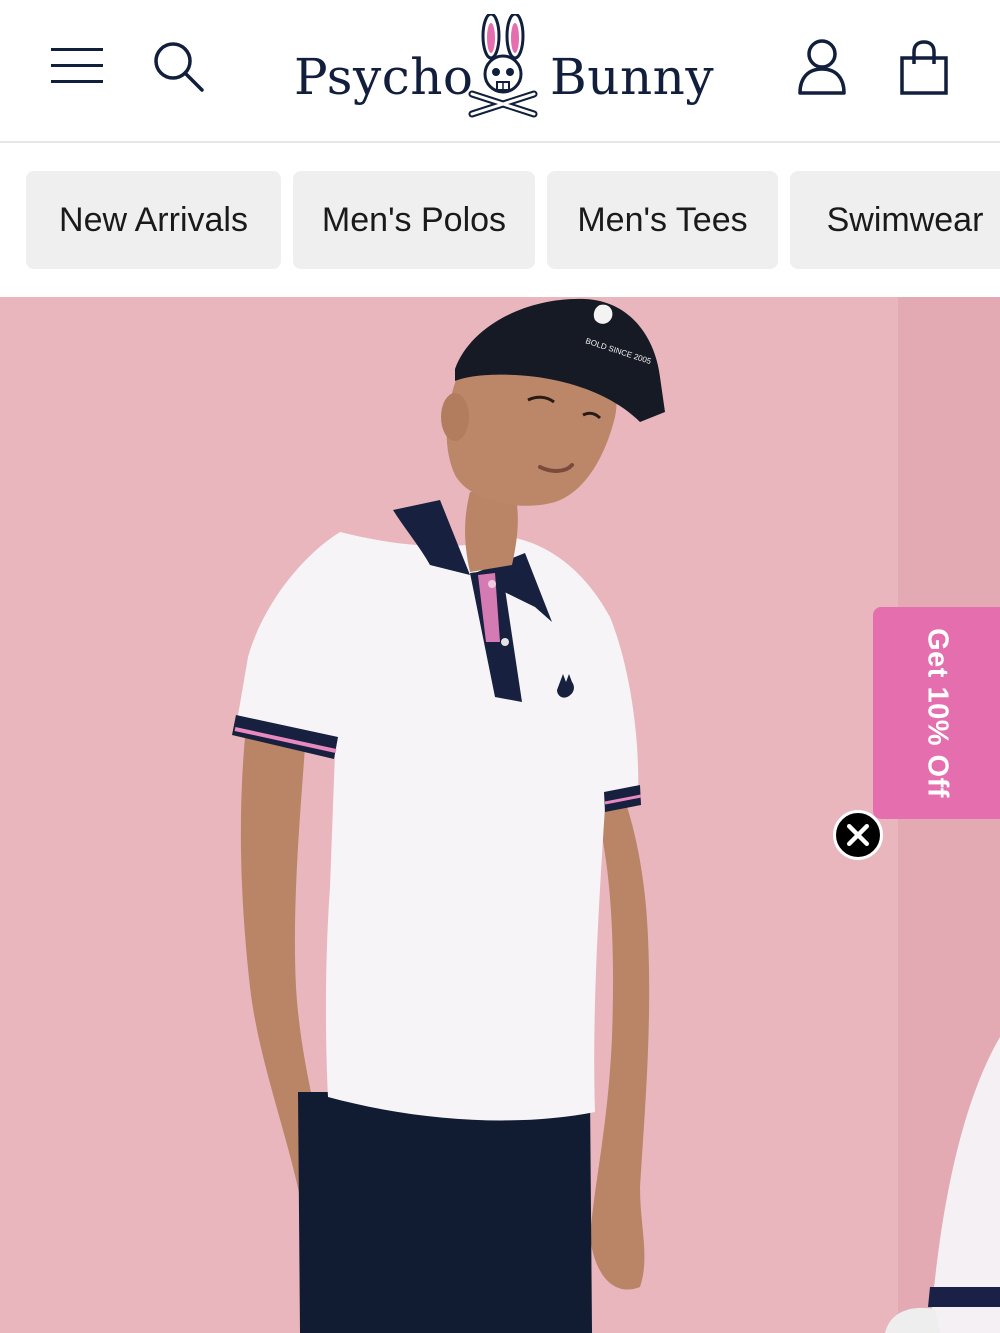 This screenshot has width=1000, height=1333. I want to click on discount-promo-tab: Get 10% Off, so click(936, 713).